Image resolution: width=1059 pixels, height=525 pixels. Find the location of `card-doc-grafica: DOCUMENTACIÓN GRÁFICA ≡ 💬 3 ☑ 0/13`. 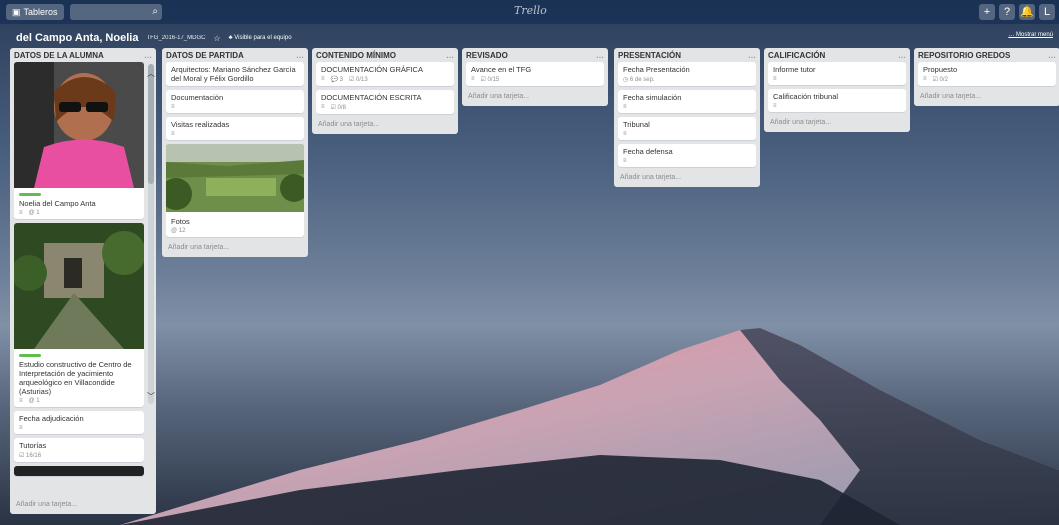

card-doc-grafica: DOCUMENTACIÓN GRÁFICA ≡ 💬 3 ☑ 0/13 is located at coordinates (385, 74).